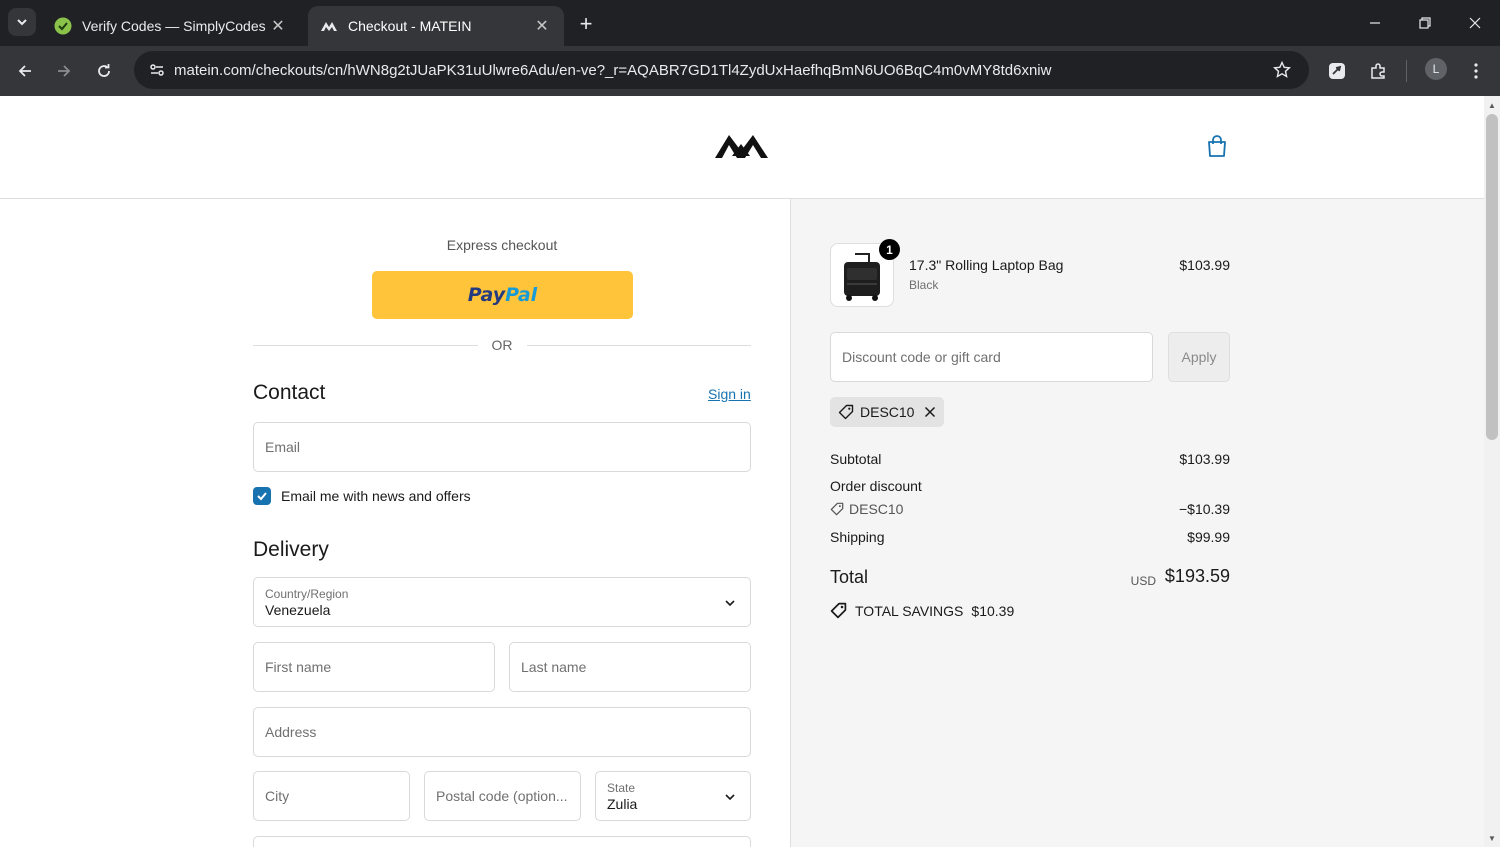 The height and width of the screenshot is (847, 1500). What do you see at coordinates (307, 594) in the screenshot?
I see `country-label: Country/Region` at bounding box center [307, 594].